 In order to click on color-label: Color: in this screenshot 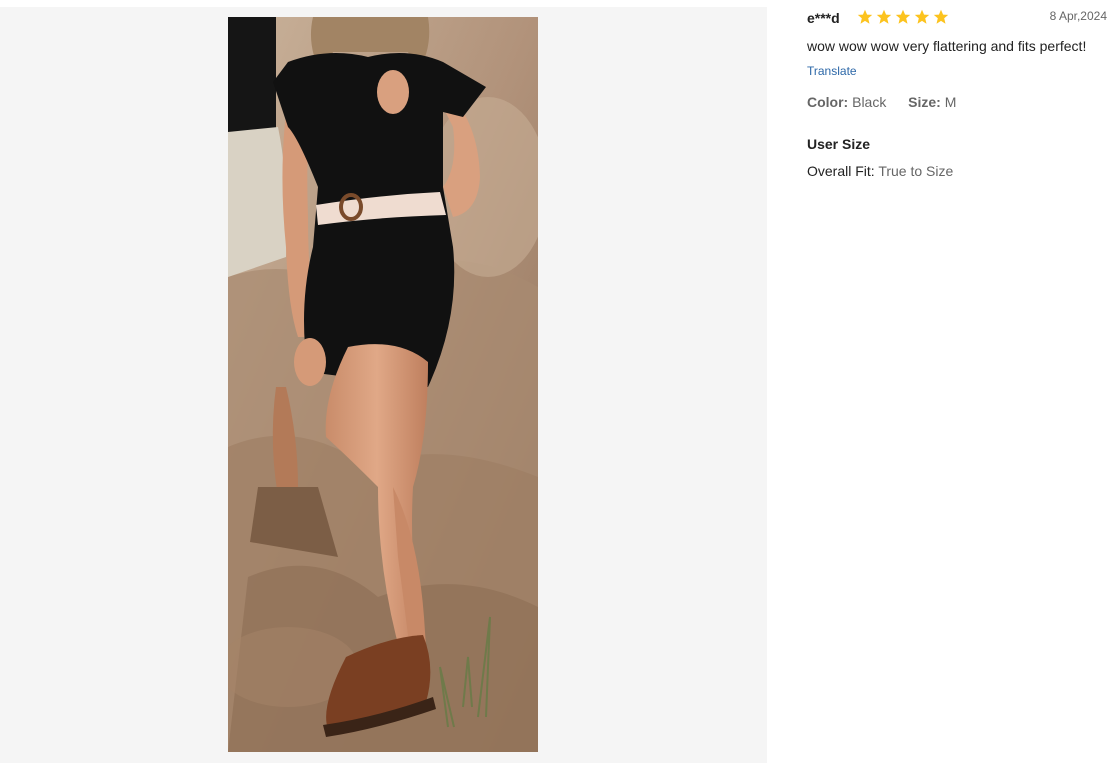, I will do `click(828, 102)`.